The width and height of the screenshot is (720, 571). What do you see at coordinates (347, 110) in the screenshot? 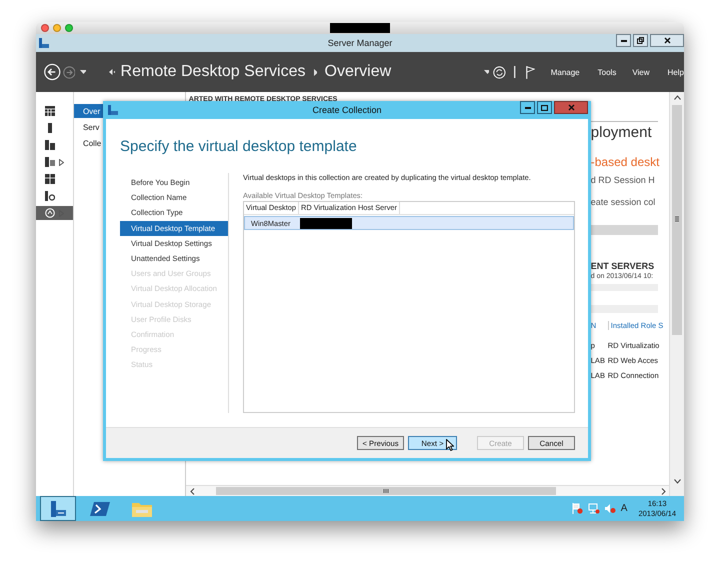
I see `dialog-title: Create Collection` at bounding box center [347, 110].